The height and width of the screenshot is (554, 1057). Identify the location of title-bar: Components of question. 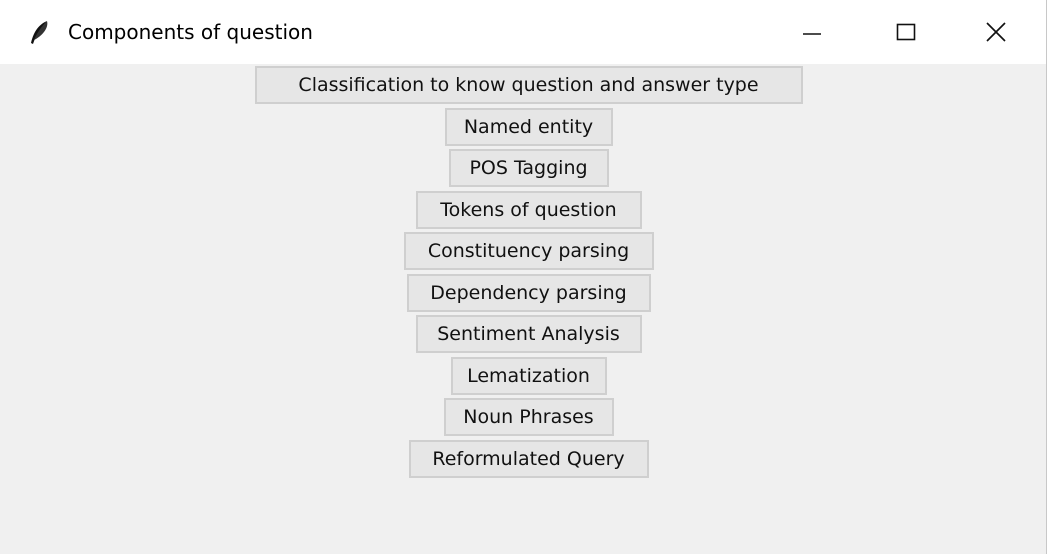
(523, 32).